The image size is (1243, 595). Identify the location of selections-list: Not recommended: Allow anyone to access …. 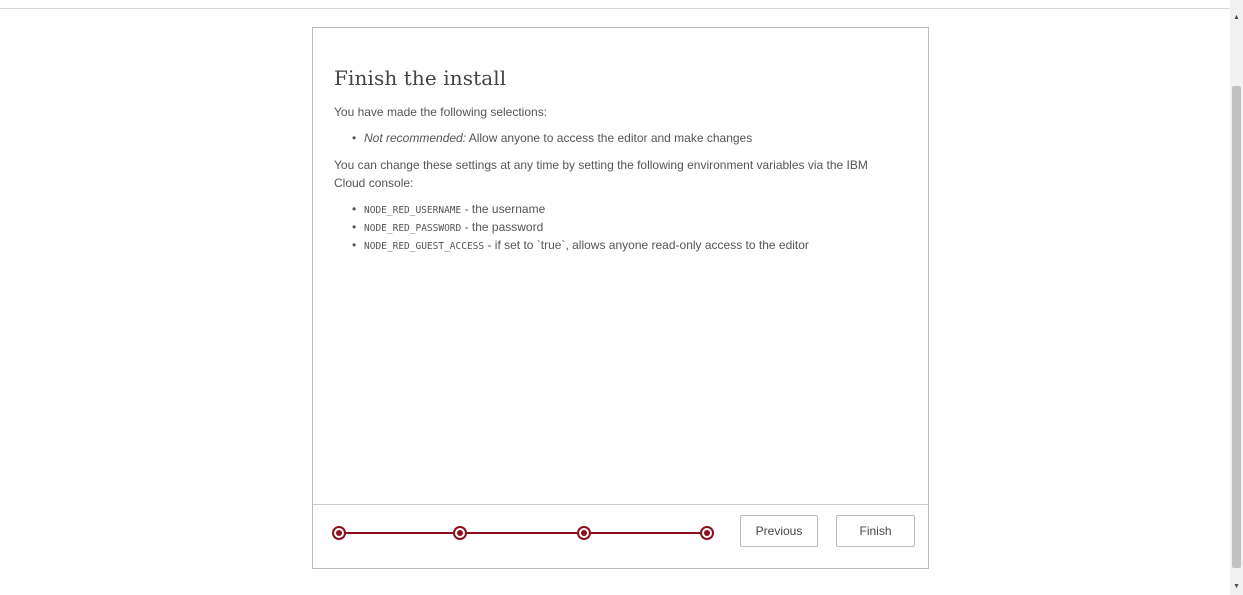
(618, 138).